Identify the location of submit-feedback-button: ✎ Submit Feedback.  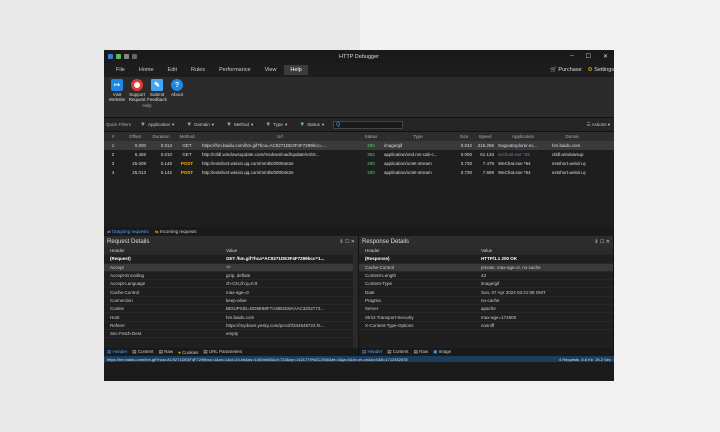
(157, 90).